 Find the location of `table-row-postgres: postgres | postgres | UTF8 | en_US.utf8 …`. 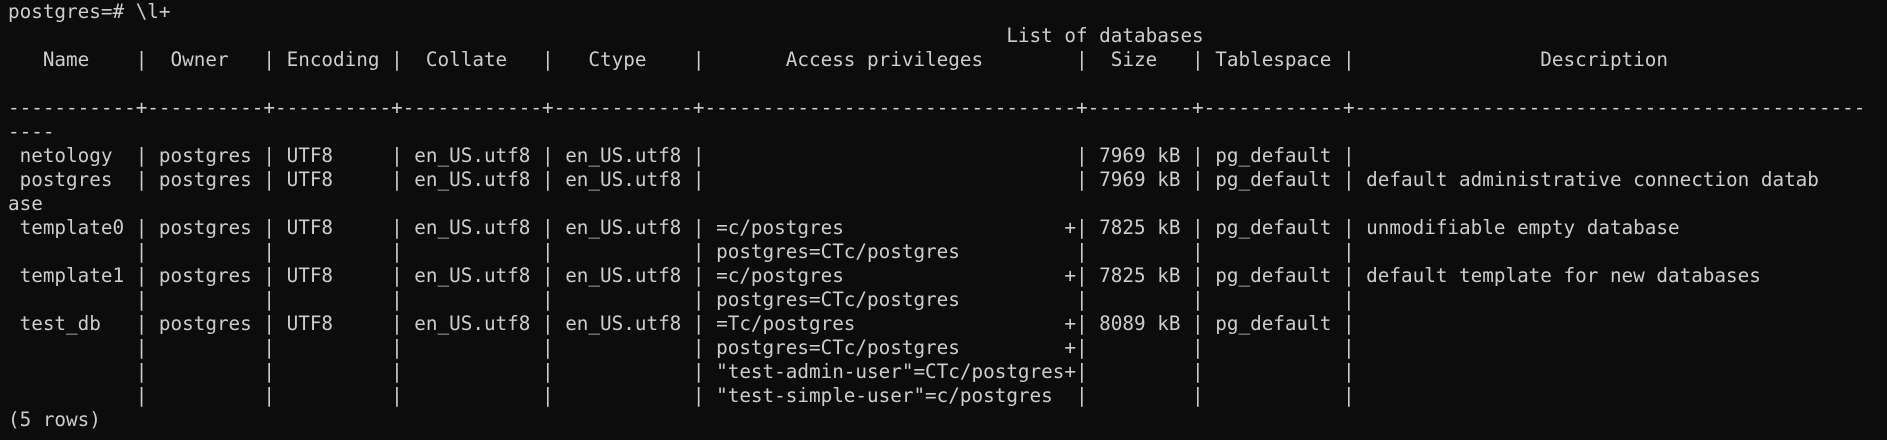

table-row-postgres: postgres | postgres | UTF8 | en_US.utf8 … is located at coordinates (913, 179).